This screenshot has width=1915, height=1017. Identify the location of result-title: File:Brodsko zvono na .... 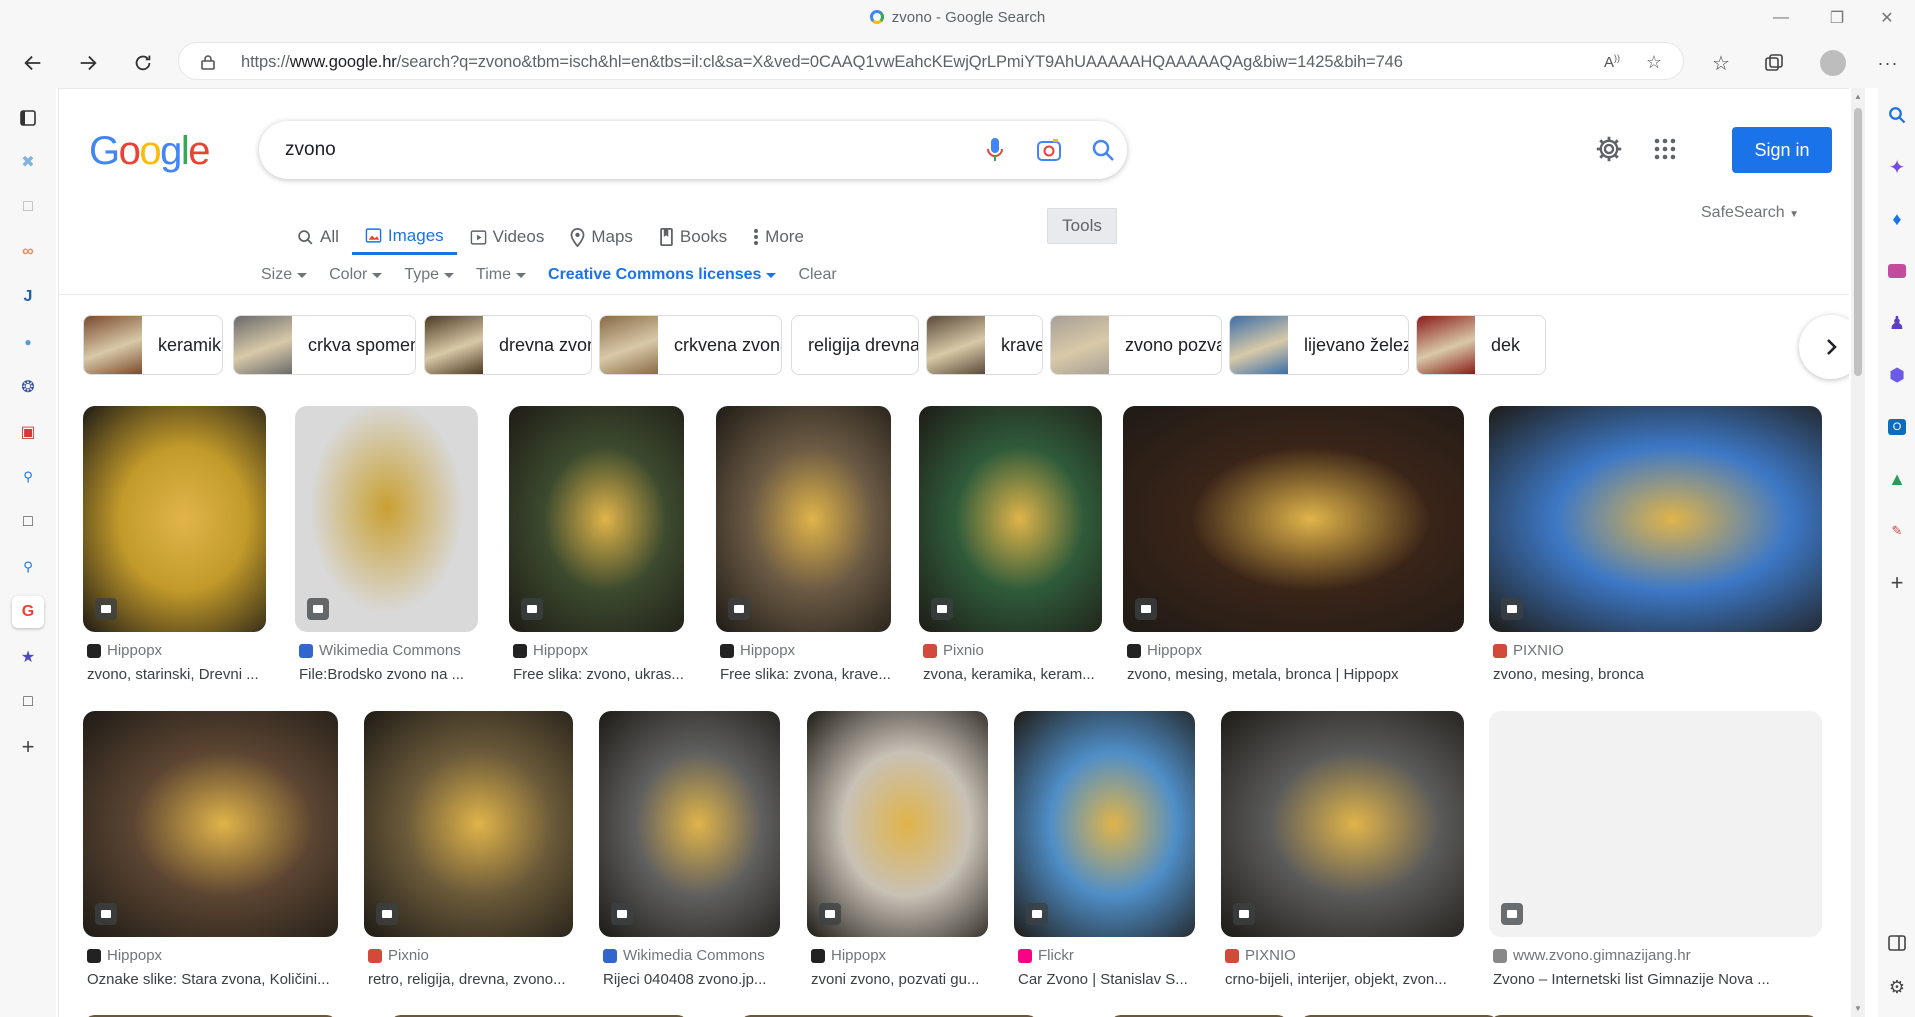
(388, 674).